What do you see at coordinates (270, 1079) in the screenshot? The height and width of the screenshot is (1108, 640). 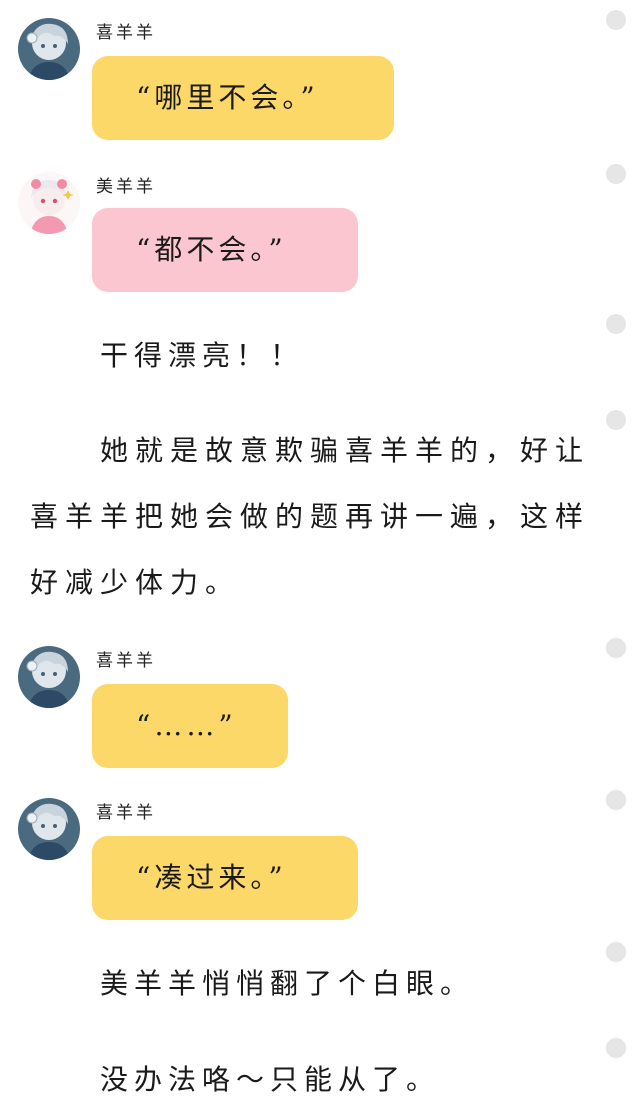 I see `narration-text: 没办法咯～只能从了。` at bounding box center [270, 1079].